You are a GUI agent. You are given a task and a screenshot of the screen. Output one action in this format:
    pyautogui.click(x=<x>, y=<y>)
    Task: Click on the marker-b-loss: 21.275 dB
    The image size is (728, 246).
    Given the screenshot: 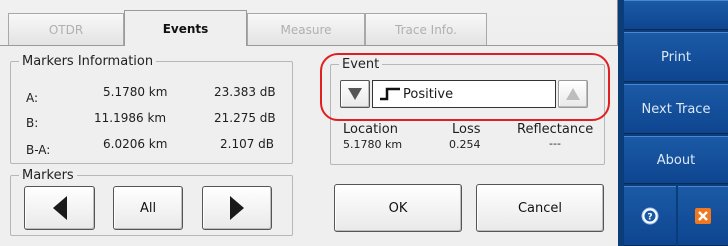 What is the action you would take?
    pyautogui.click(x=245, y=118)
    